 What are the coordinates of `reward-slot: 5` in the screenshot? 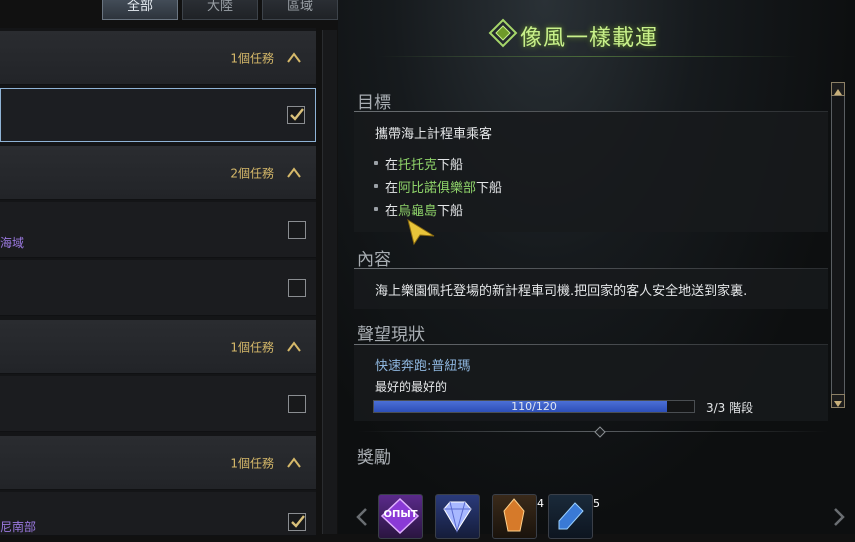 It's located at (574, 516).